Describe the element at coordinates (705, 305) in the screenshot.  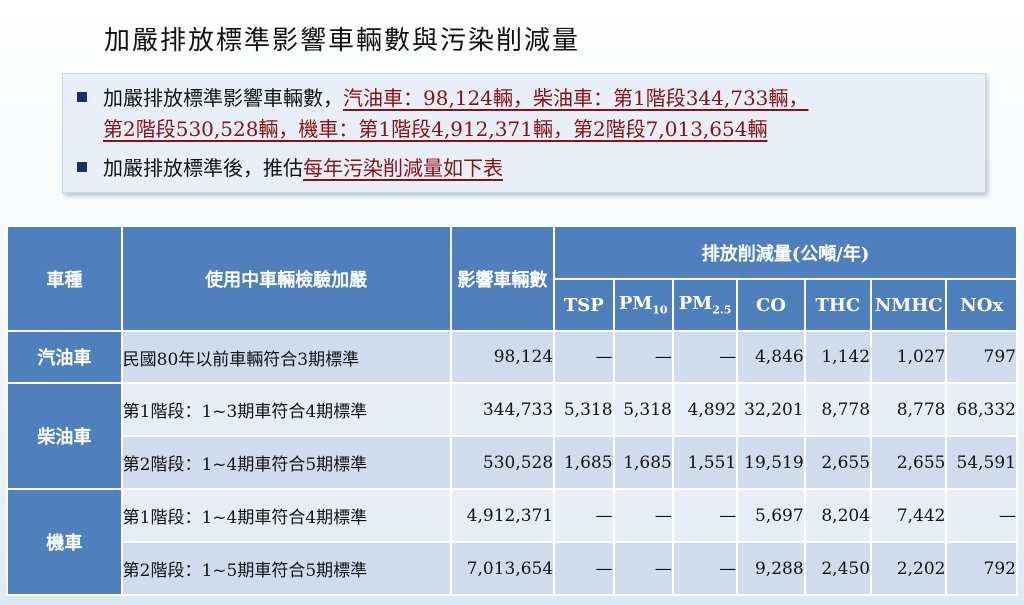
I see `header-pm25: PM2.5` at that location.